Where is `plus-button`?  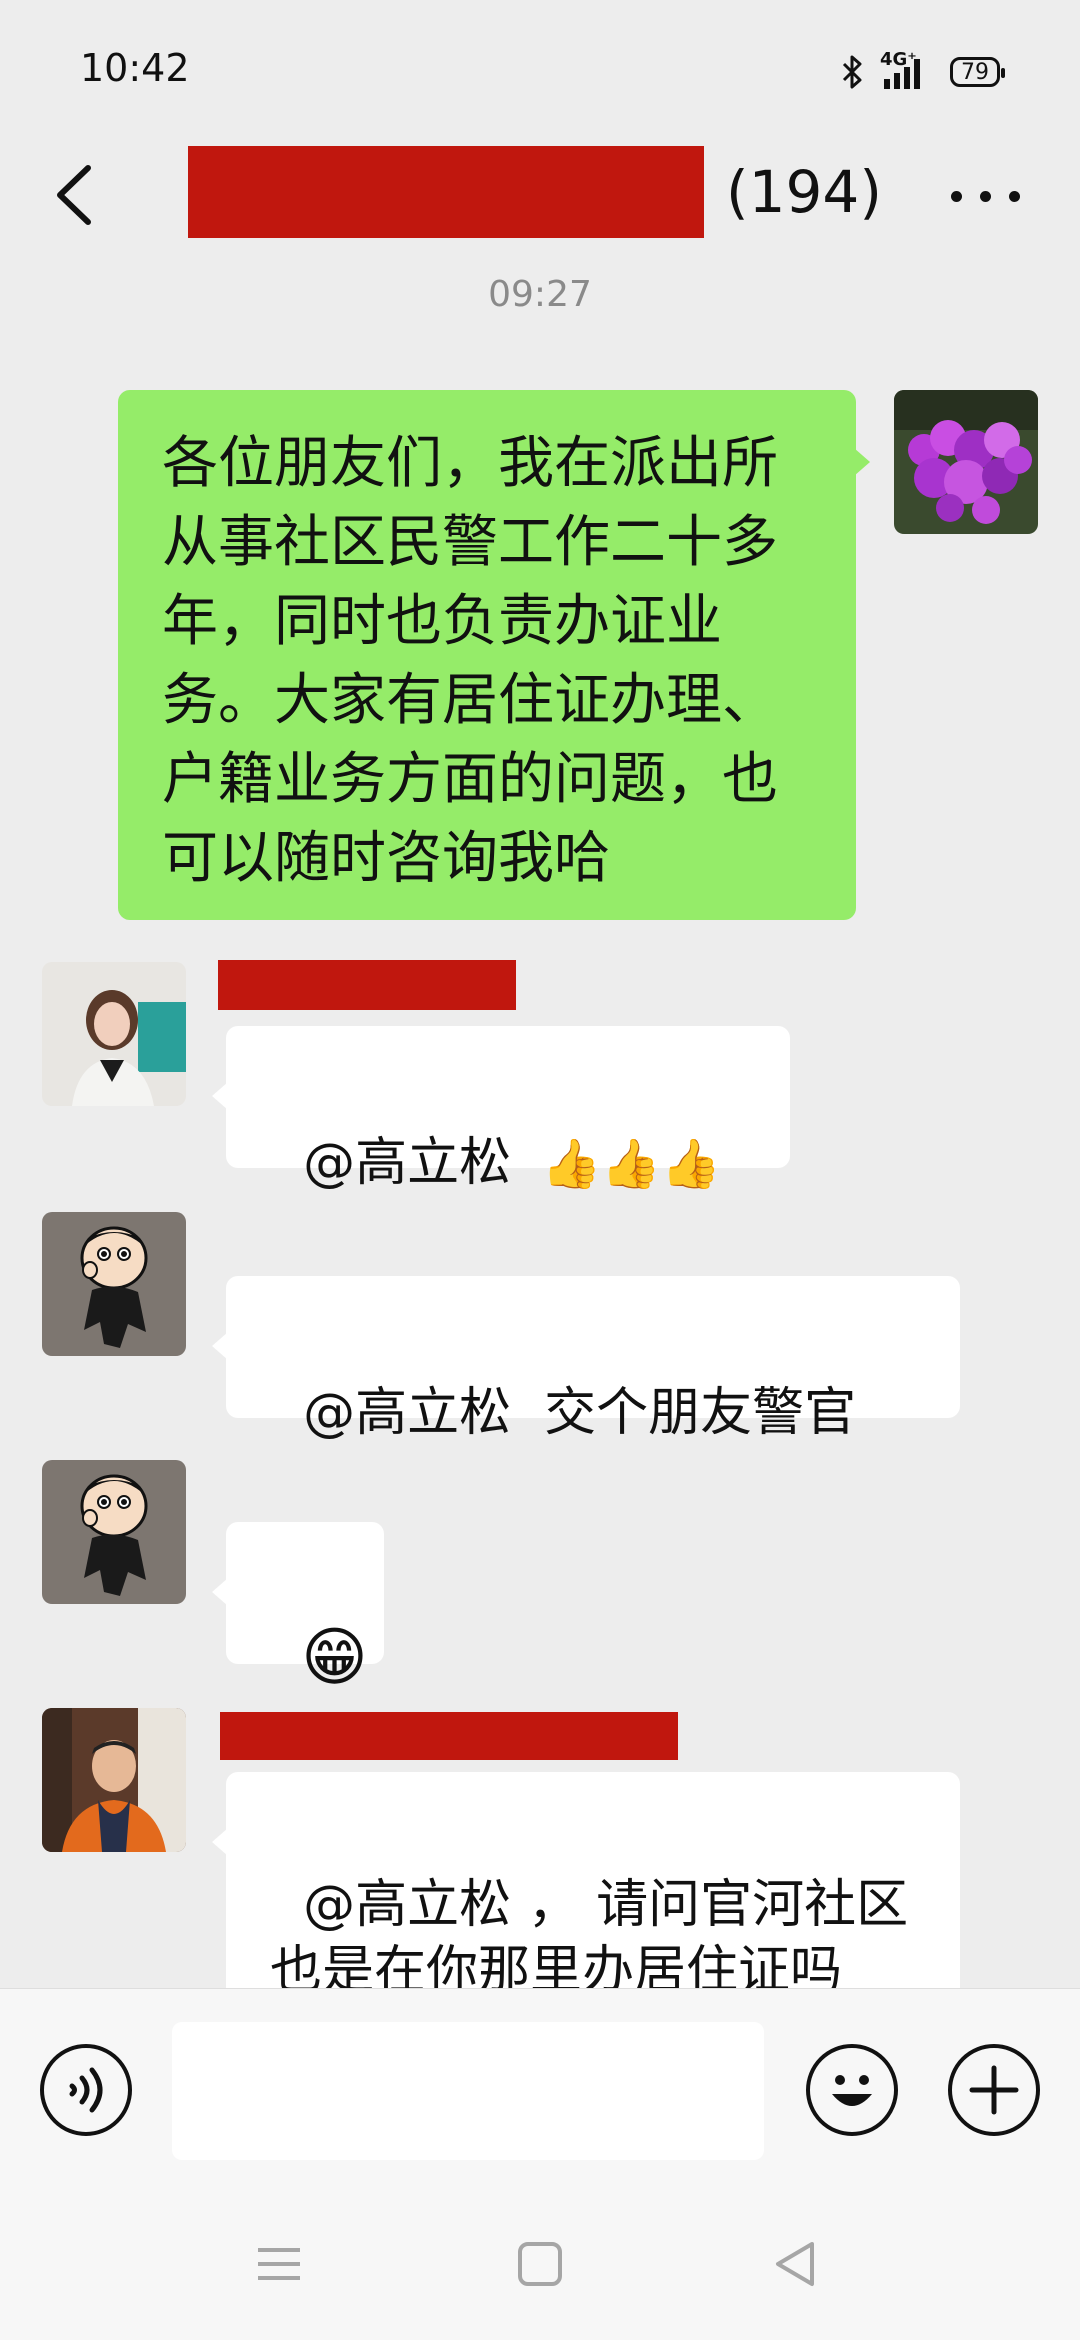
plus-button is located at coordinates (994, 2090).